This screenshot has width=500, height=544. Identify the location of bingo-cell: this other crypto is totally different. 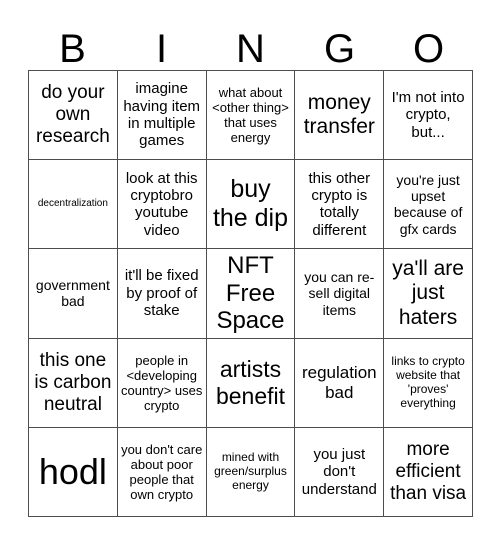
(340, 205).